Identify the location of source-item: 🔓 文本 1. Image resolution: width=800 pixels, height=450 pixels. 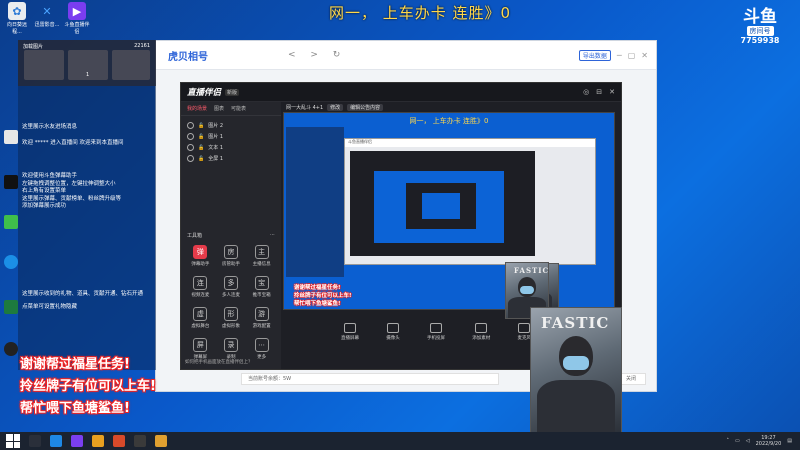
(231, 147).